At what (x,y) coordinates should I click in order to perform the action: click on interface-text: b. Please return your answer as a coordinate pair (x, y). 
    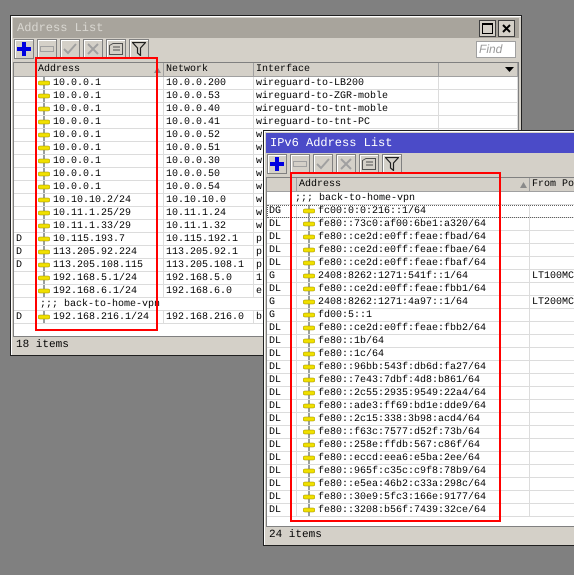
    Looking at the image, I should click on (259, 317).